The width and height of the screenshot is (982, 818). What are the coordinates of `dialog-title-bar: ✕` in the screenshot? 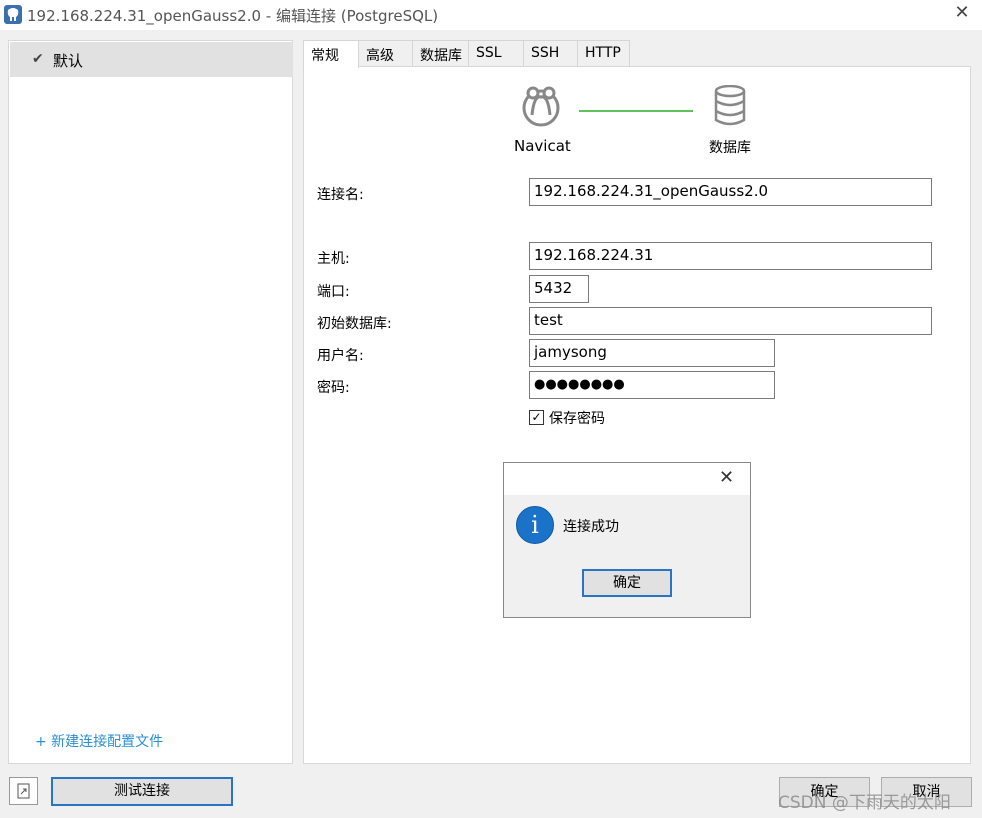 It's located at (627, 479).